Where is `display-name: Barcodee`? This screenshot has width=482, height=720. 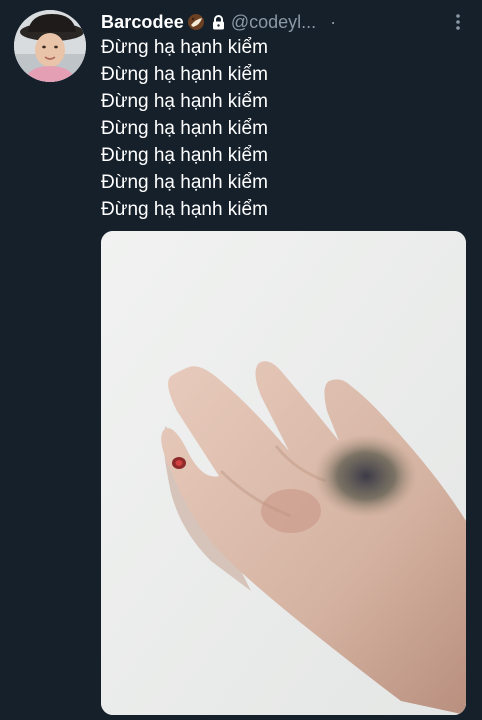
display-name: Barcodee is located at coordinates (142, 22).